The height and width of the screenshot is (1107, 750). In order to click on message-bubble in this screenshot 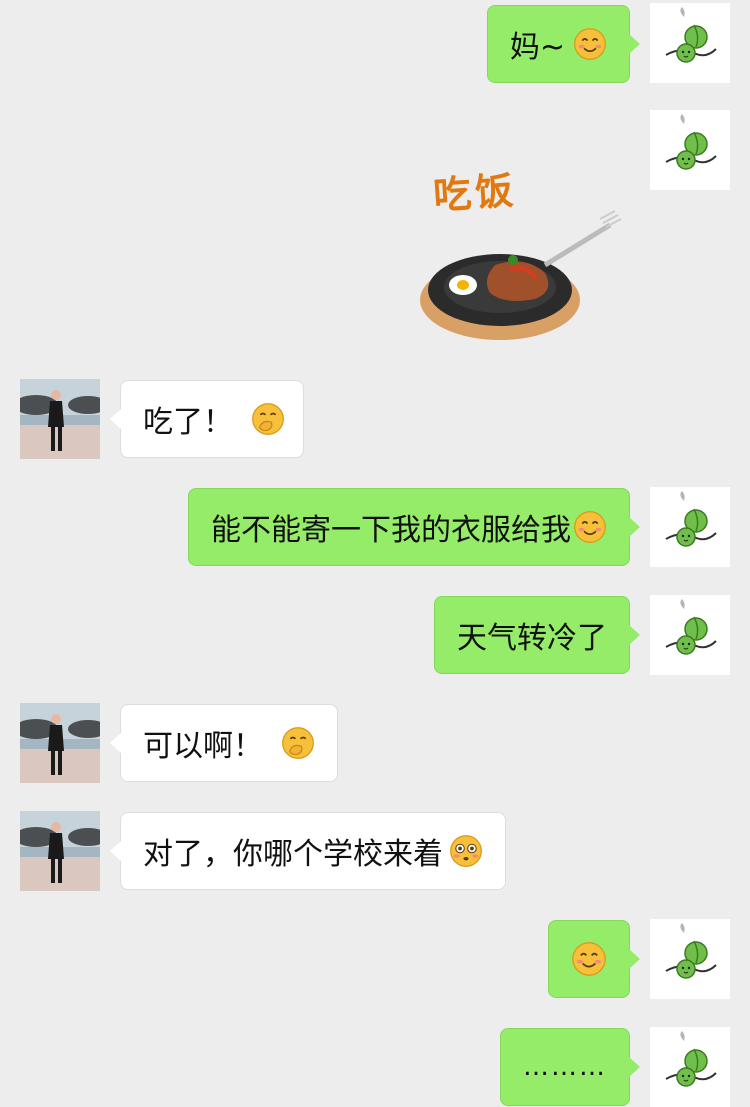, I will do `click(594, 959)`.